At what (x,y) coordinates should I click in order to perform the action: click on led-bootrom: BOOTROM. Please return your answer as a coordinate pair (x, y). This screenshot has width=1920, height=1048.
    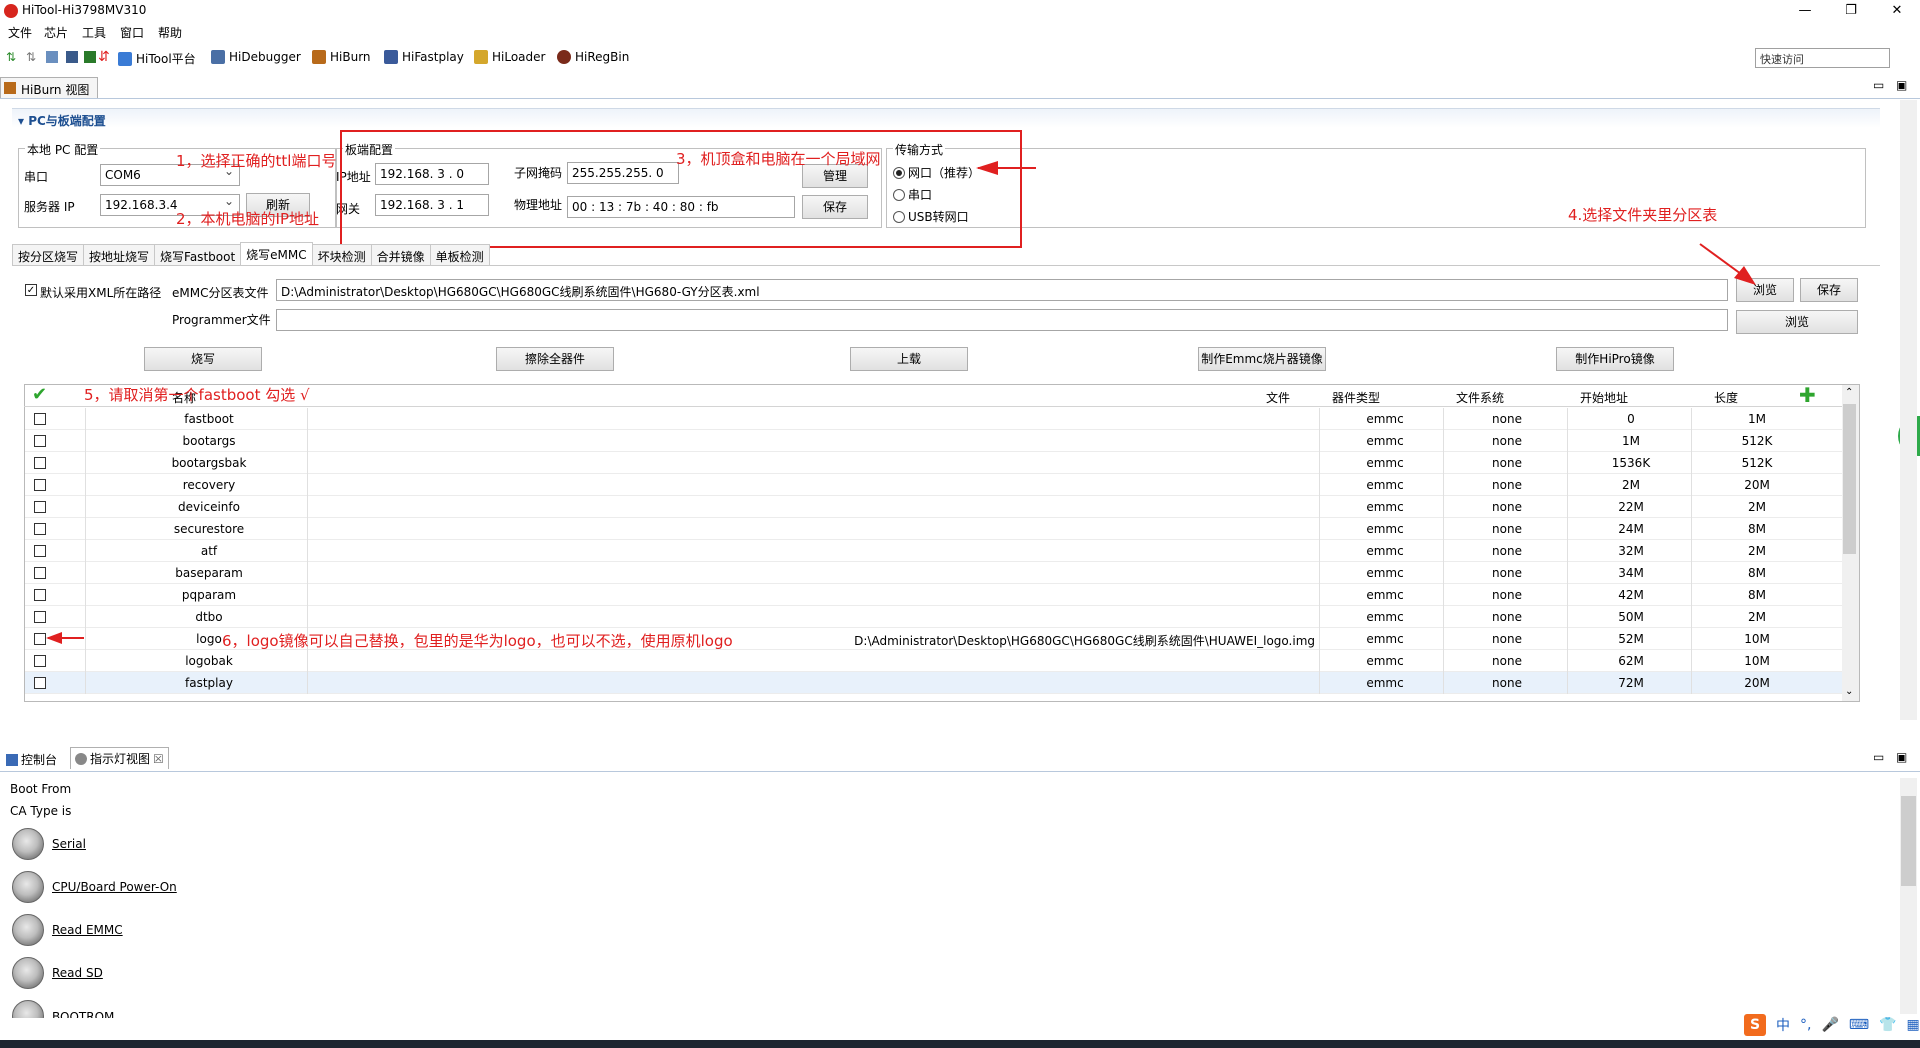
    Looking at the image, I should click on (63, 1009).